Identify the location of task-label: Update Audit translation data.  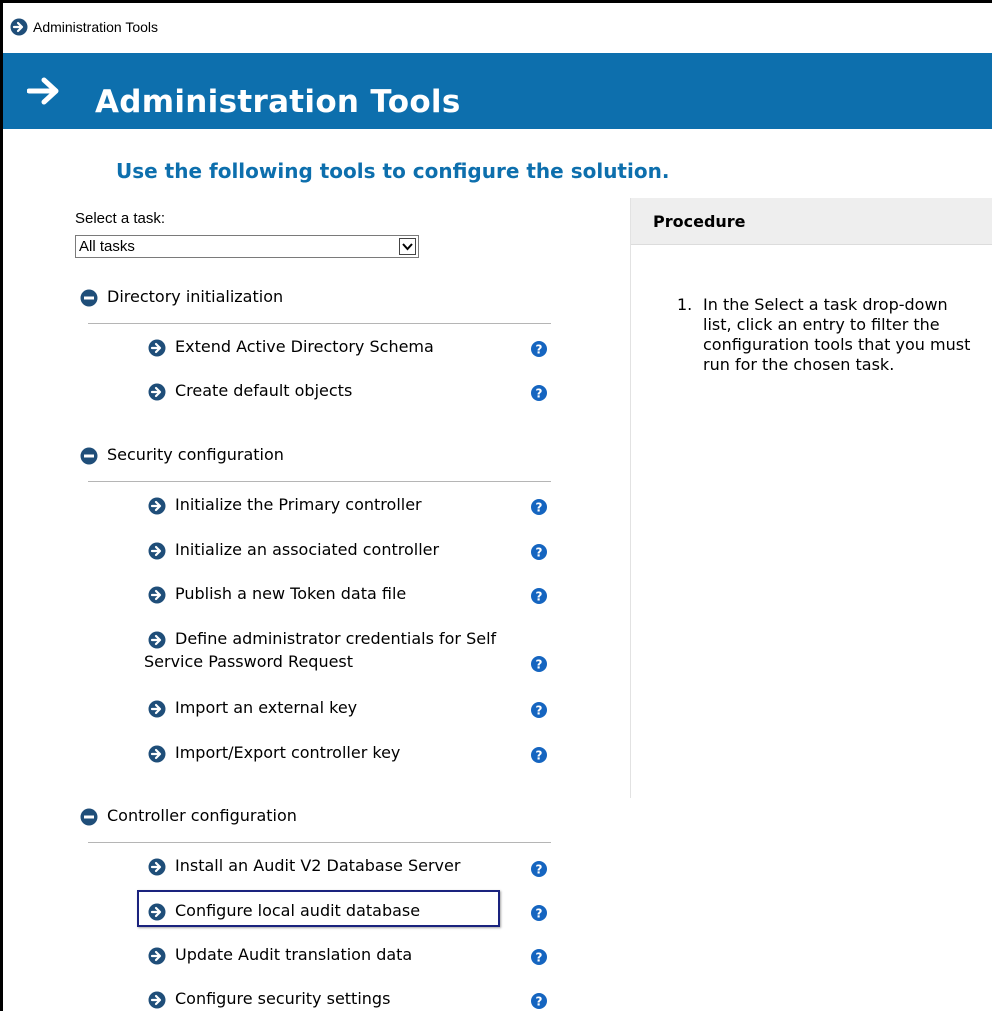
(294, 954).